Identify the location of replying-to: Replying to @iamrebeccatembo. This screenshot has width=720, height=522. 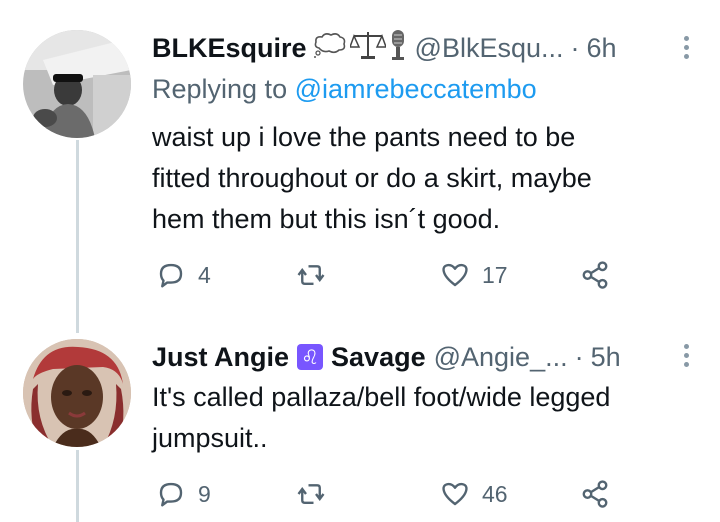
(344, 89).